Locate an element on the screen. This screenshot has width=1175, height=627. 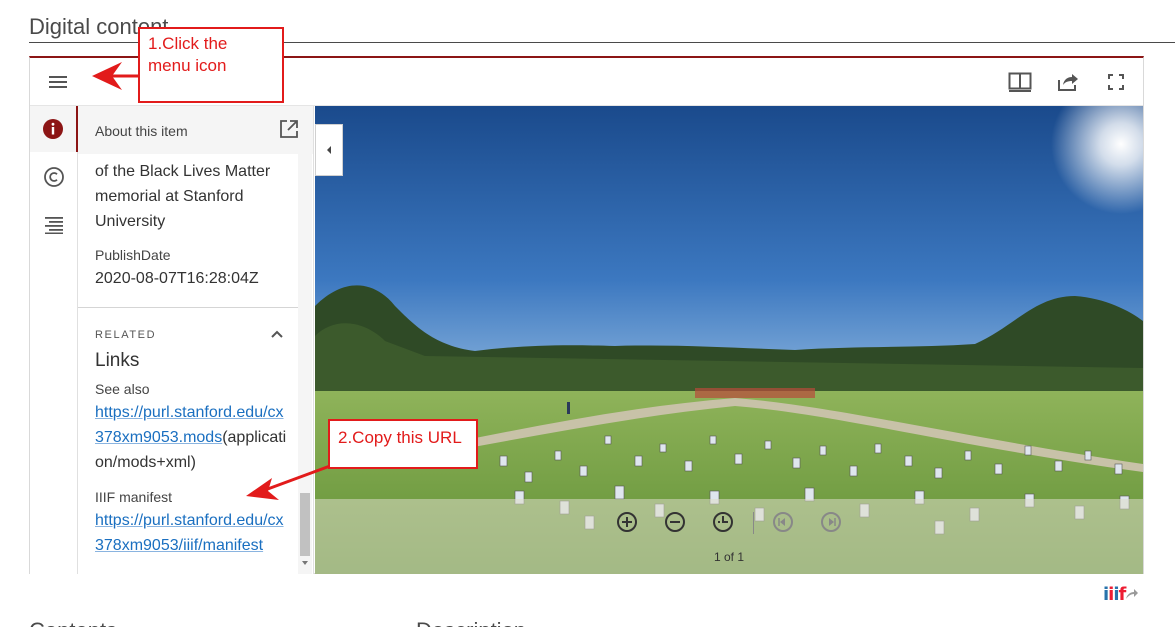
description-line: of the Black Lives Matter is located at coordinates (183, 171).